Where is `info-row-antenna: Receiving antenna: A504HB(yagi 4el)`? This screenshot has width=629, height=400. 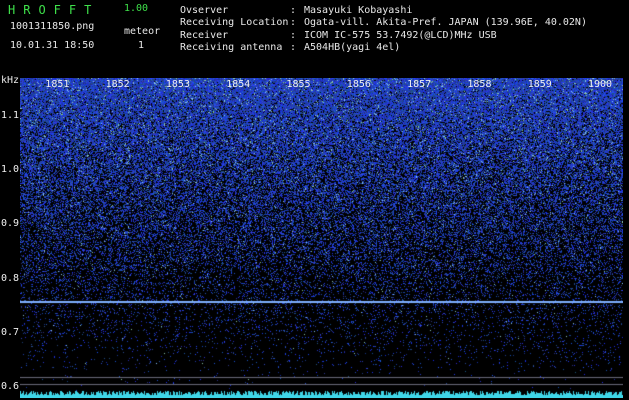
info-row-antenna: Receiving antenna: A504HB(yagi 4el) is located at coordinates (383, 48).